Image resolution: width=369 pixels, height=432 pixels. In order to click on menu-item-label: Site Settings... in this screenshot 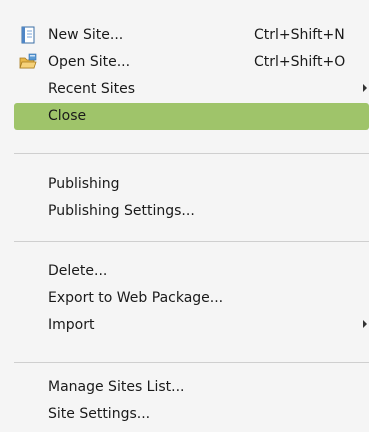, I will do `click(99, 414)`.